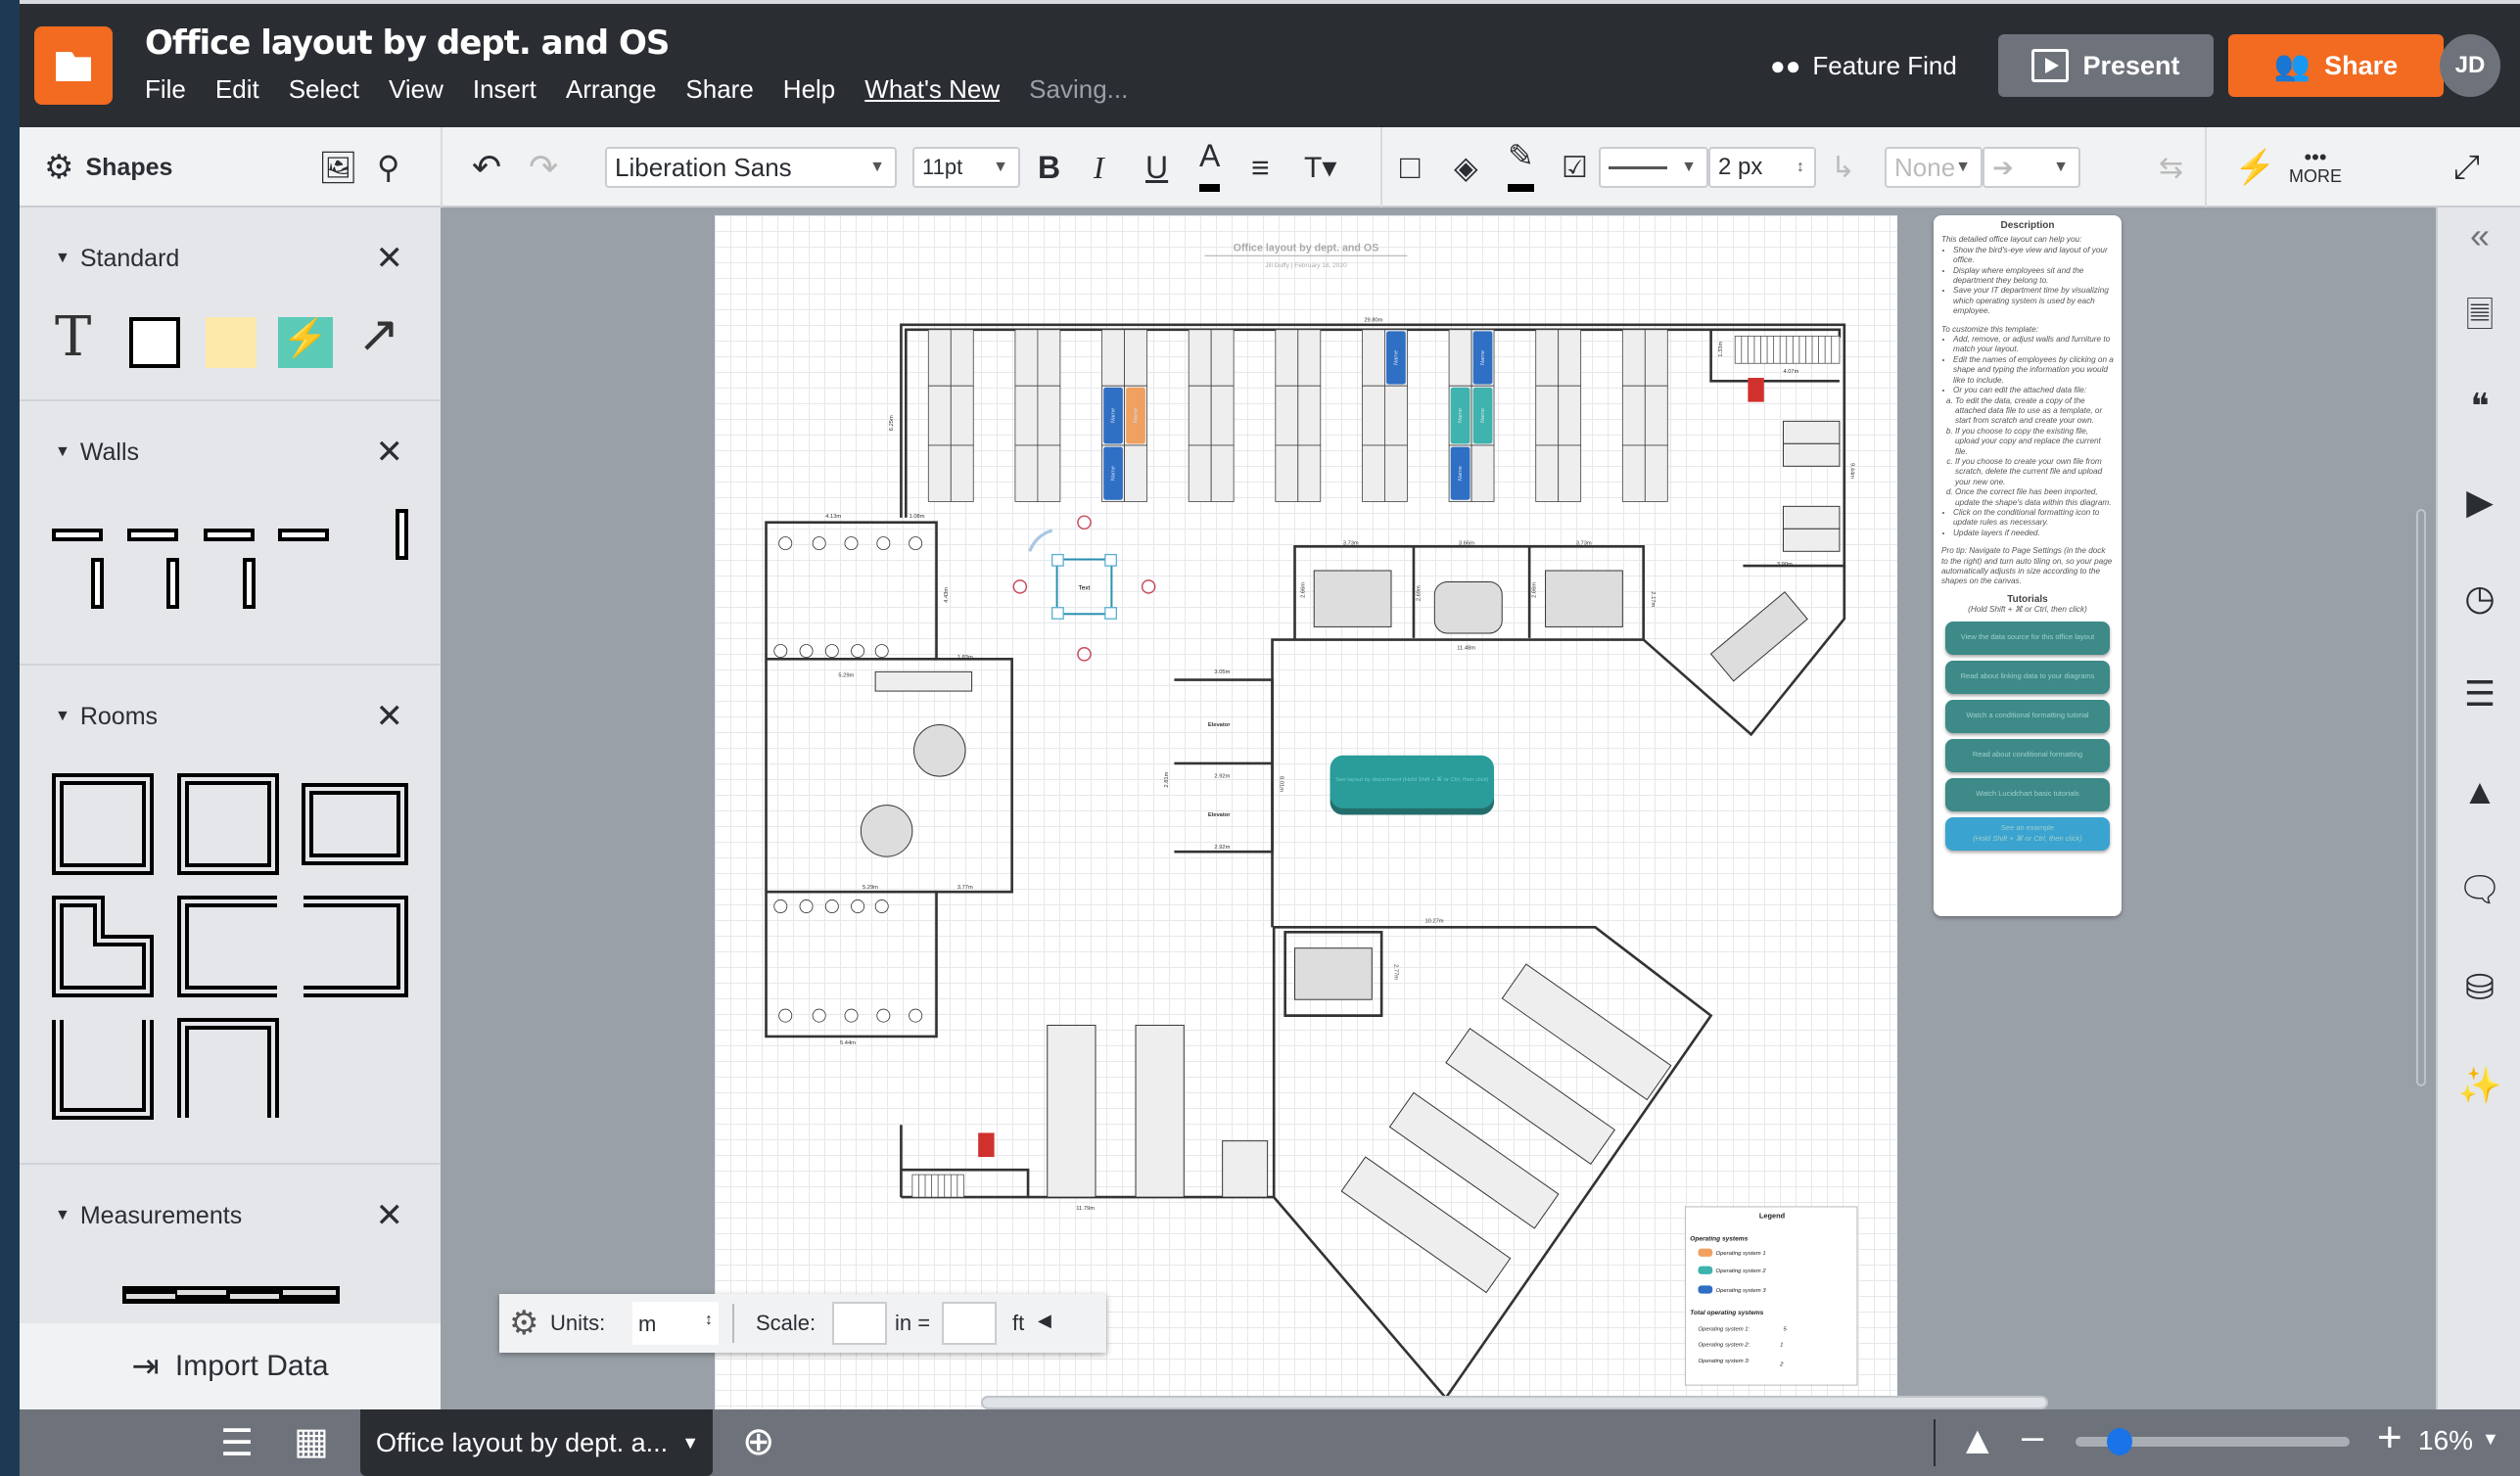 This screenshot has height=1476, width=2520. I want to click on page-settings-icon: 🗏, so click(2479, 319).